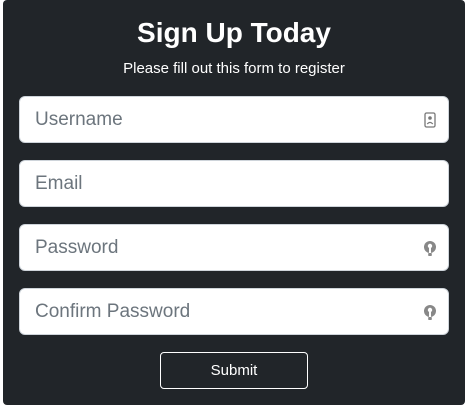 The image size is (468, 405). I want to click on email-field-wrapper, so click(234, 183).